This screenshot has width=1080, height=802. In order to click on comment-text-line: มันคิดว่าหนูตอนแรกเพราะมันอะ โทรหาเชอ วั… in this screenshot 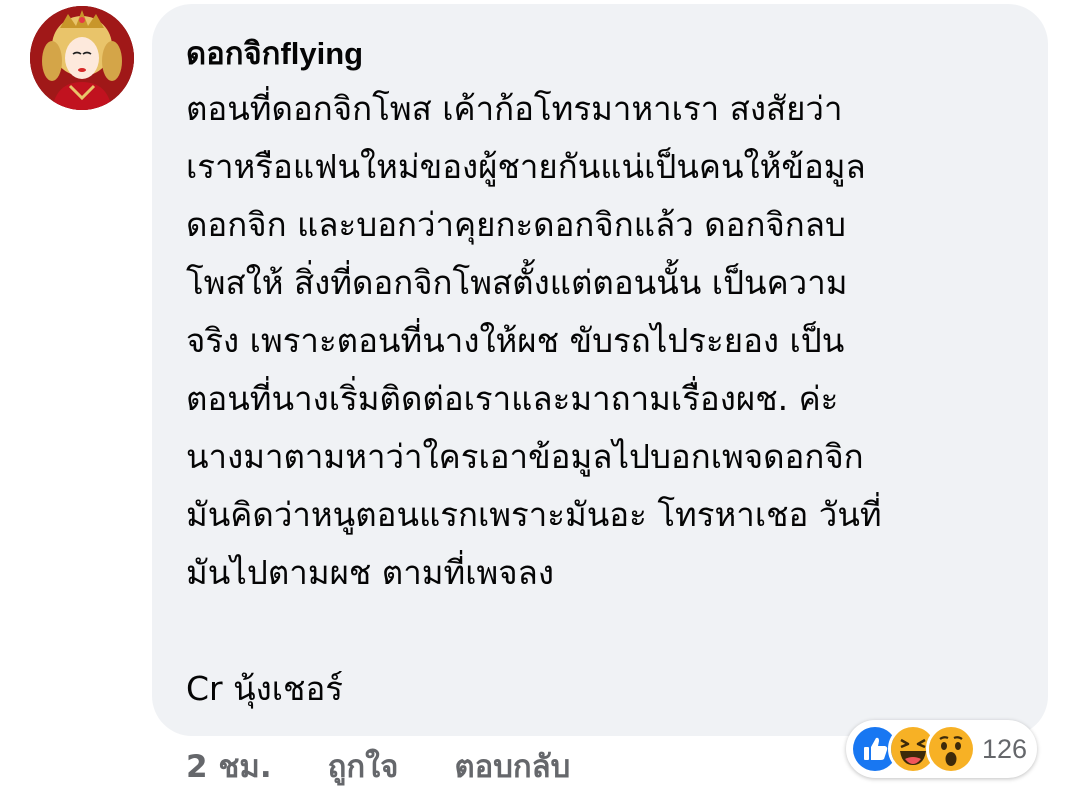, I will do `click(534, 514)`.